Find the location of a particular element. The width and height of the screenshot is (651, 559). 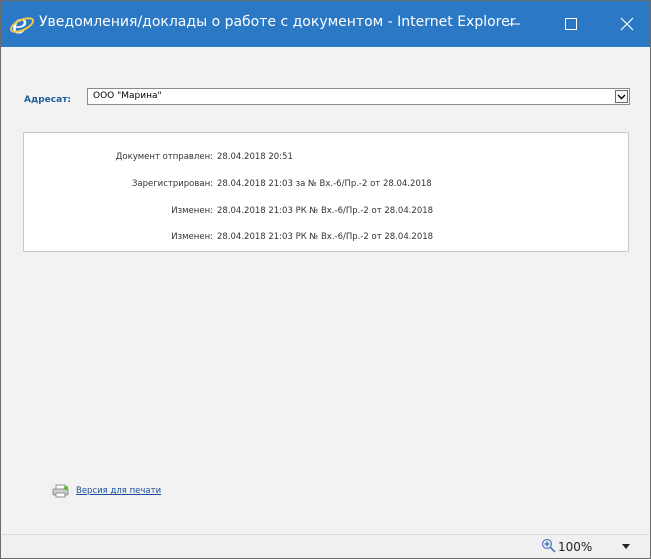

print-version-label: Версия для печати is located at coordinates (118, 491).